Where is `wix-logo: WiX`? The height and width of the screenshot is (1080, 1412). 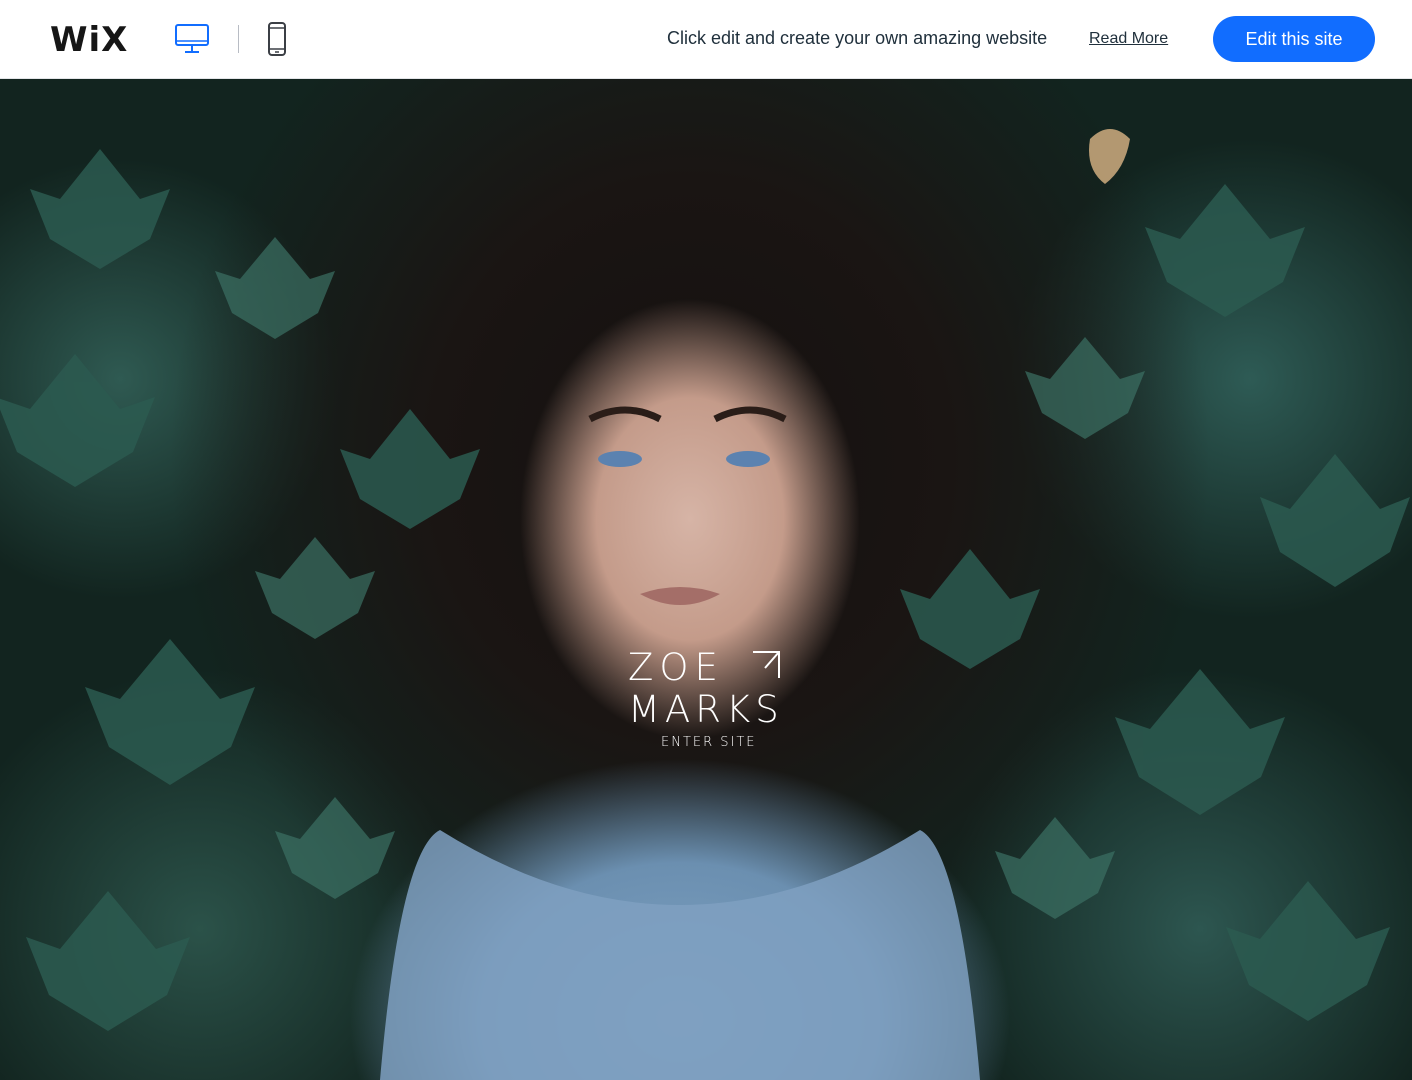 wix-logo: WiX is located at coordinates (89, 40).